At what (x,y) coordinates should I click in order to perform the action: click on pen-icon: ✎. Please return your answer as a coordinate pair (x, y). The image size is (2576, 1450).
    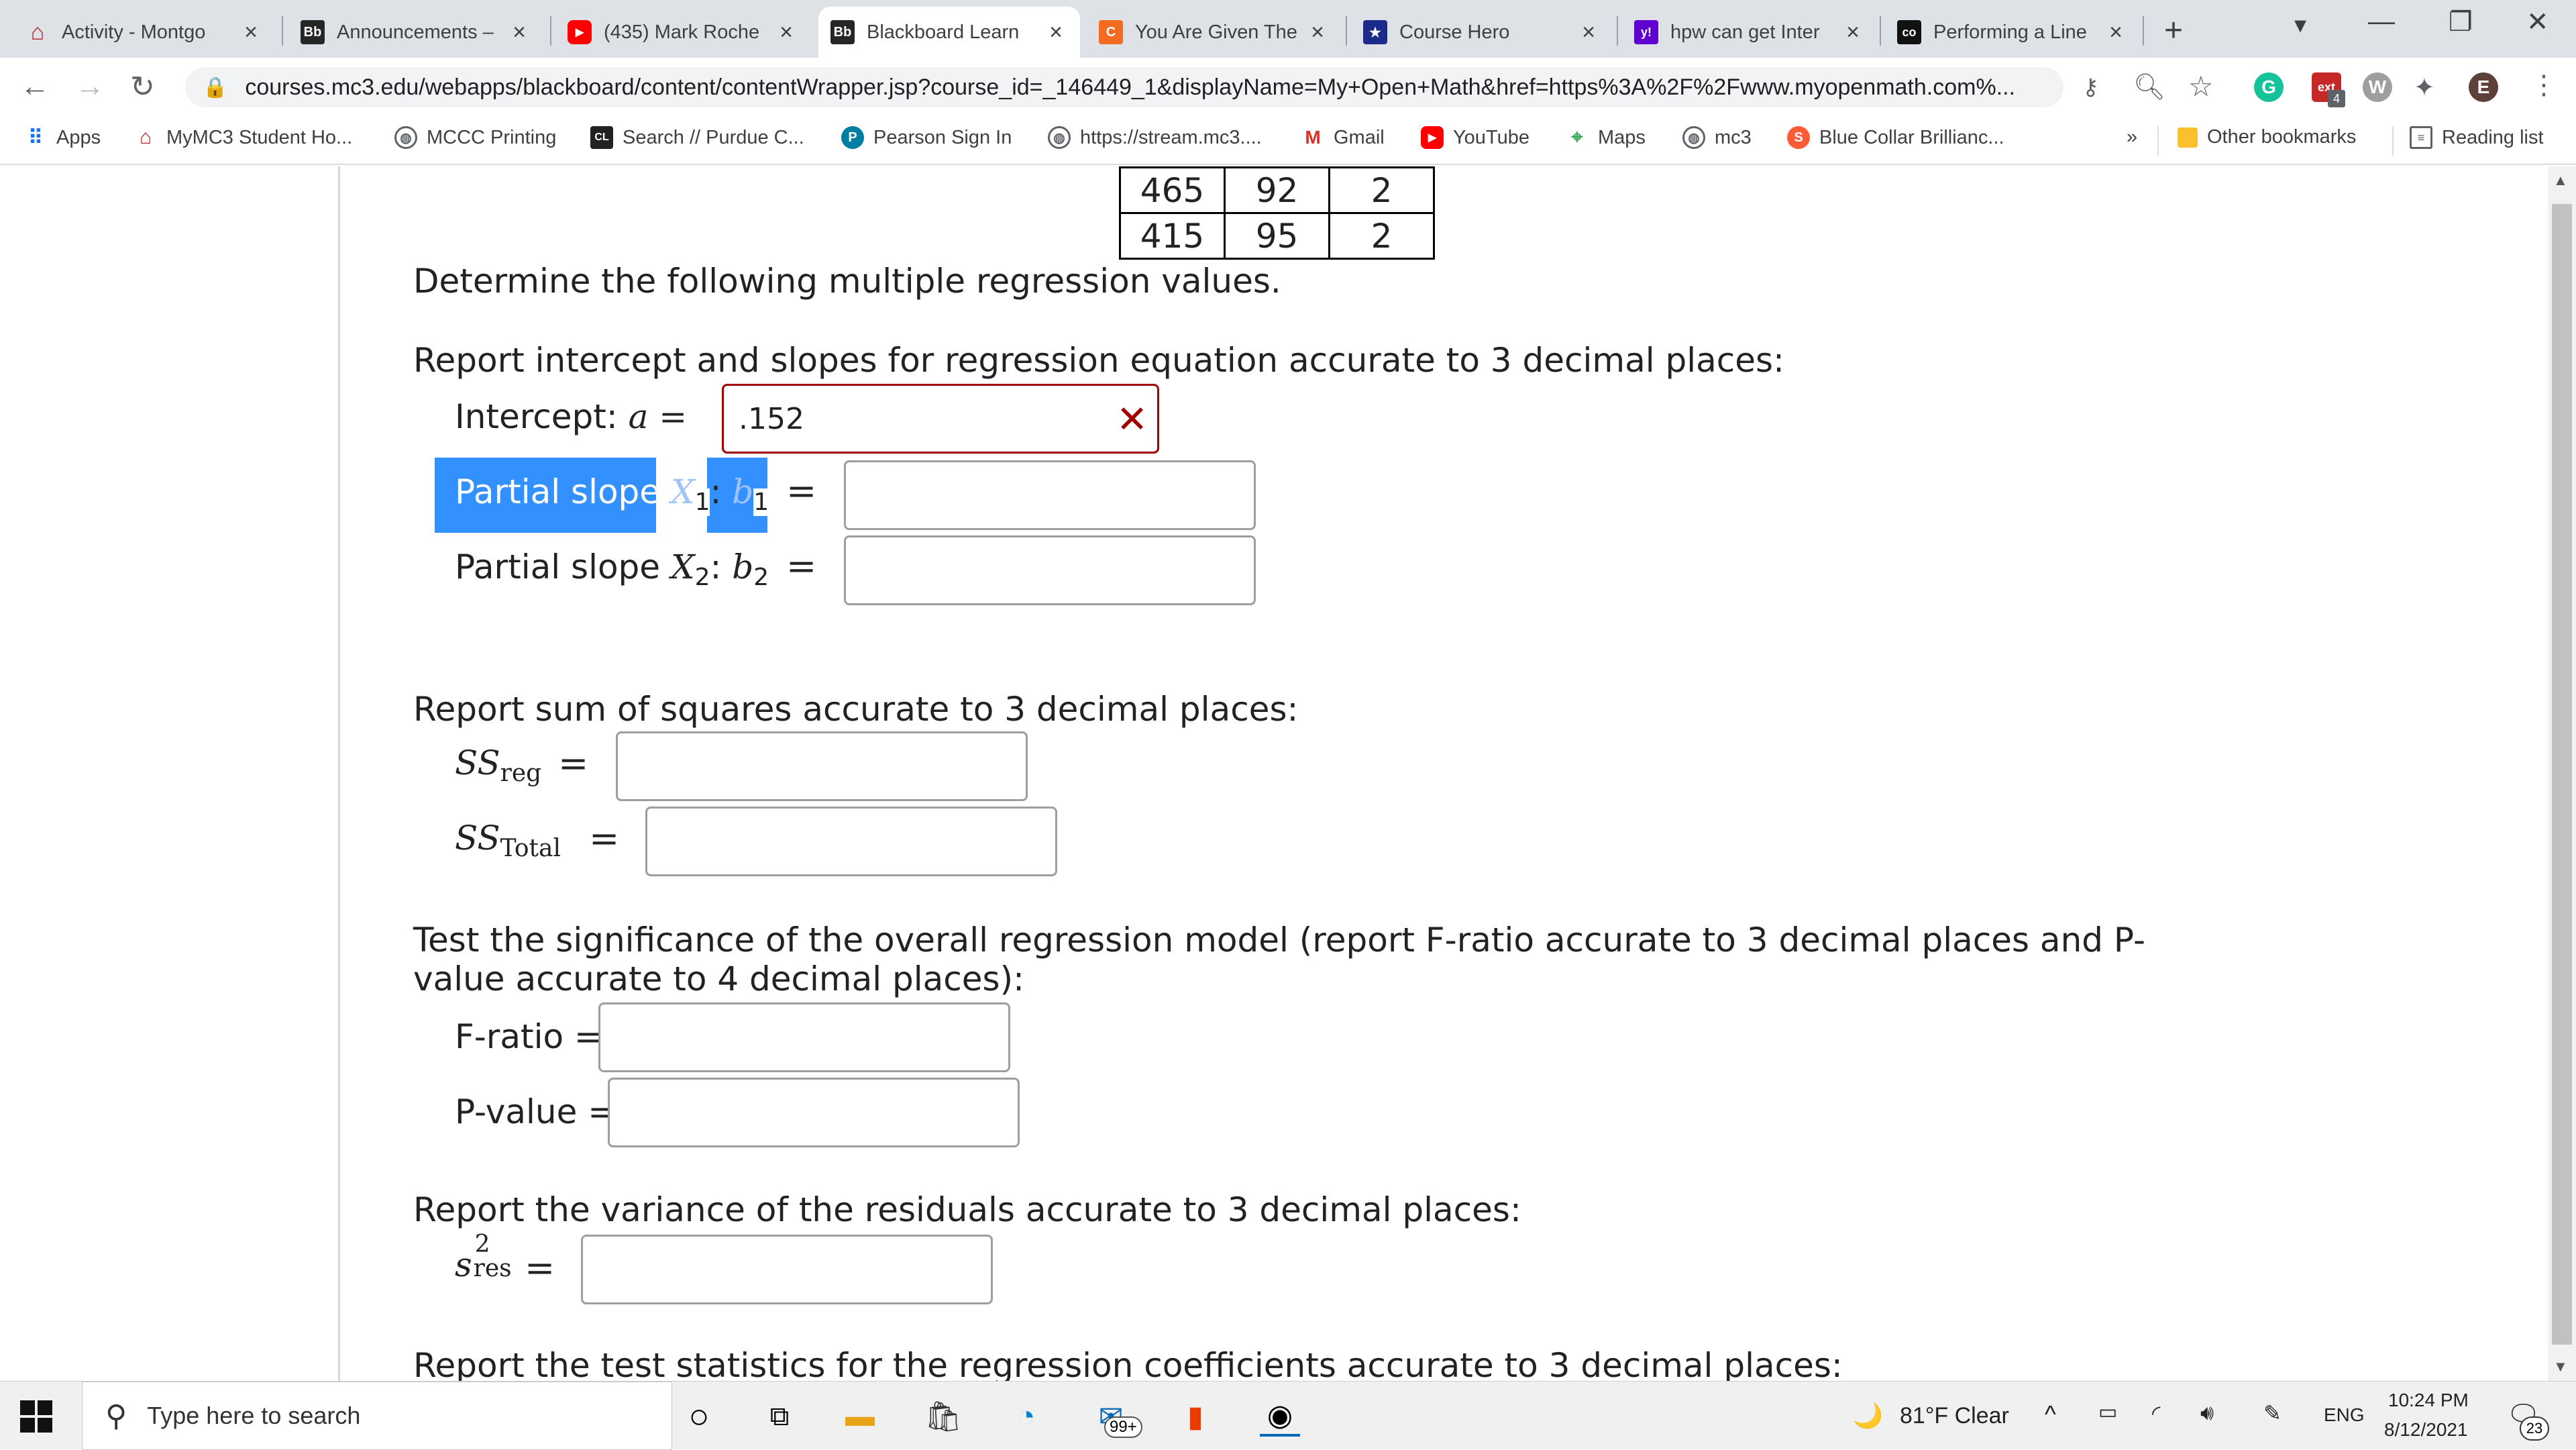
    Looking at the image, I should click on (2272, 1413).